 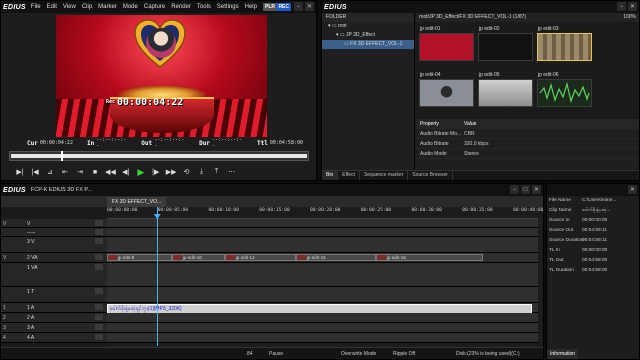 What do you see at coordinates (629, 17) in the screenshot?
I see `bin-zoom: 100%` at bounding box center [629, 17].